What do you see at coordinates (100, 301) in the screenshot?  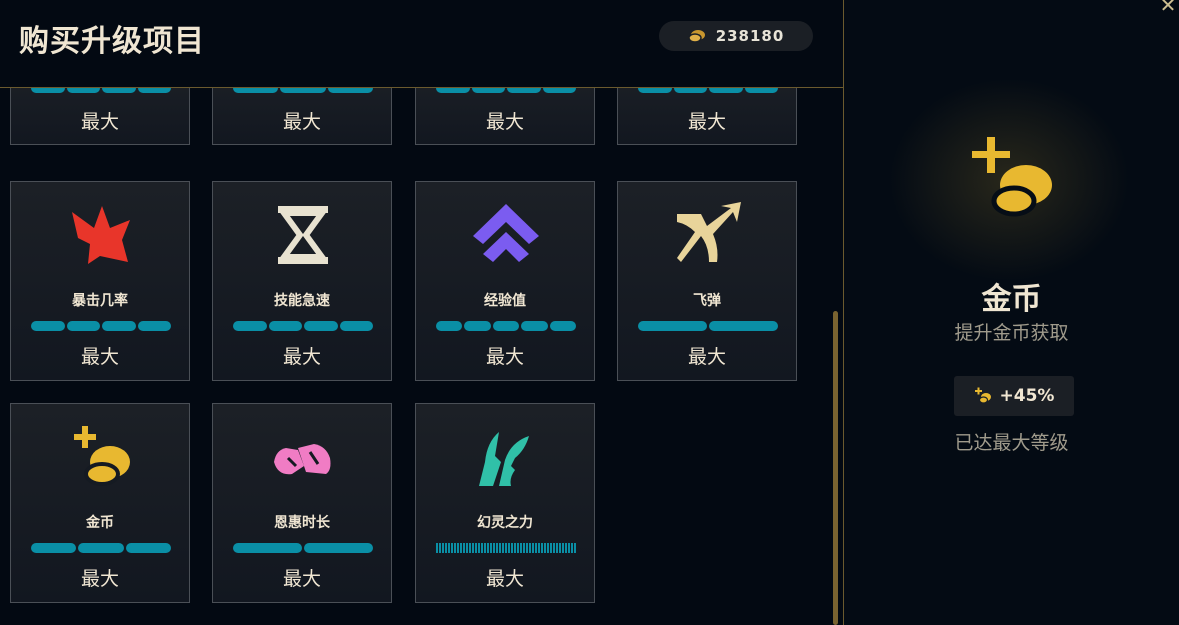 I see `upgrade-name: 暴击几率` at bounding box center [100, 301].